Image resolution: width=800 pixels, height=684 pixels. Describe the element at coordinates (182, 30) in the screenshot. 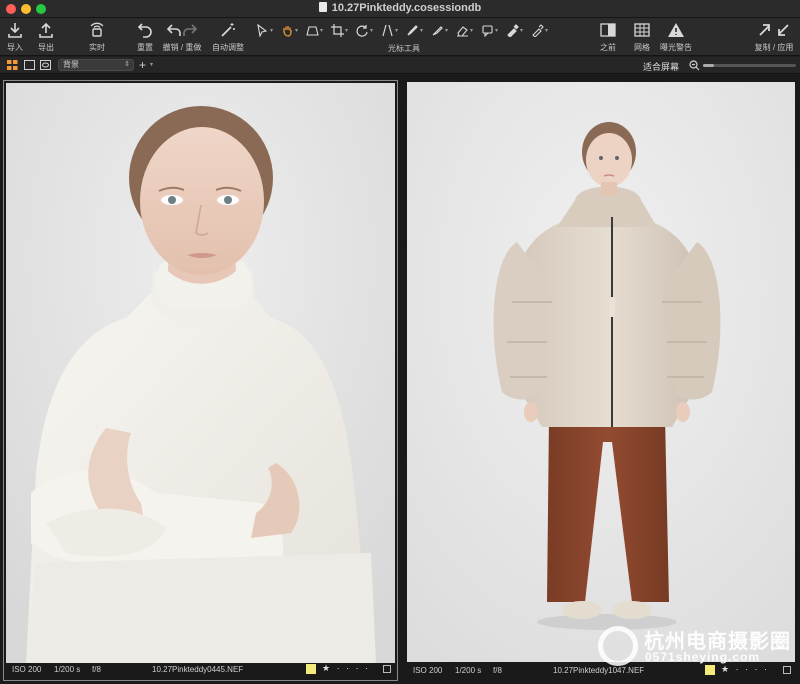

I see `undo-redo-icon` at that location.